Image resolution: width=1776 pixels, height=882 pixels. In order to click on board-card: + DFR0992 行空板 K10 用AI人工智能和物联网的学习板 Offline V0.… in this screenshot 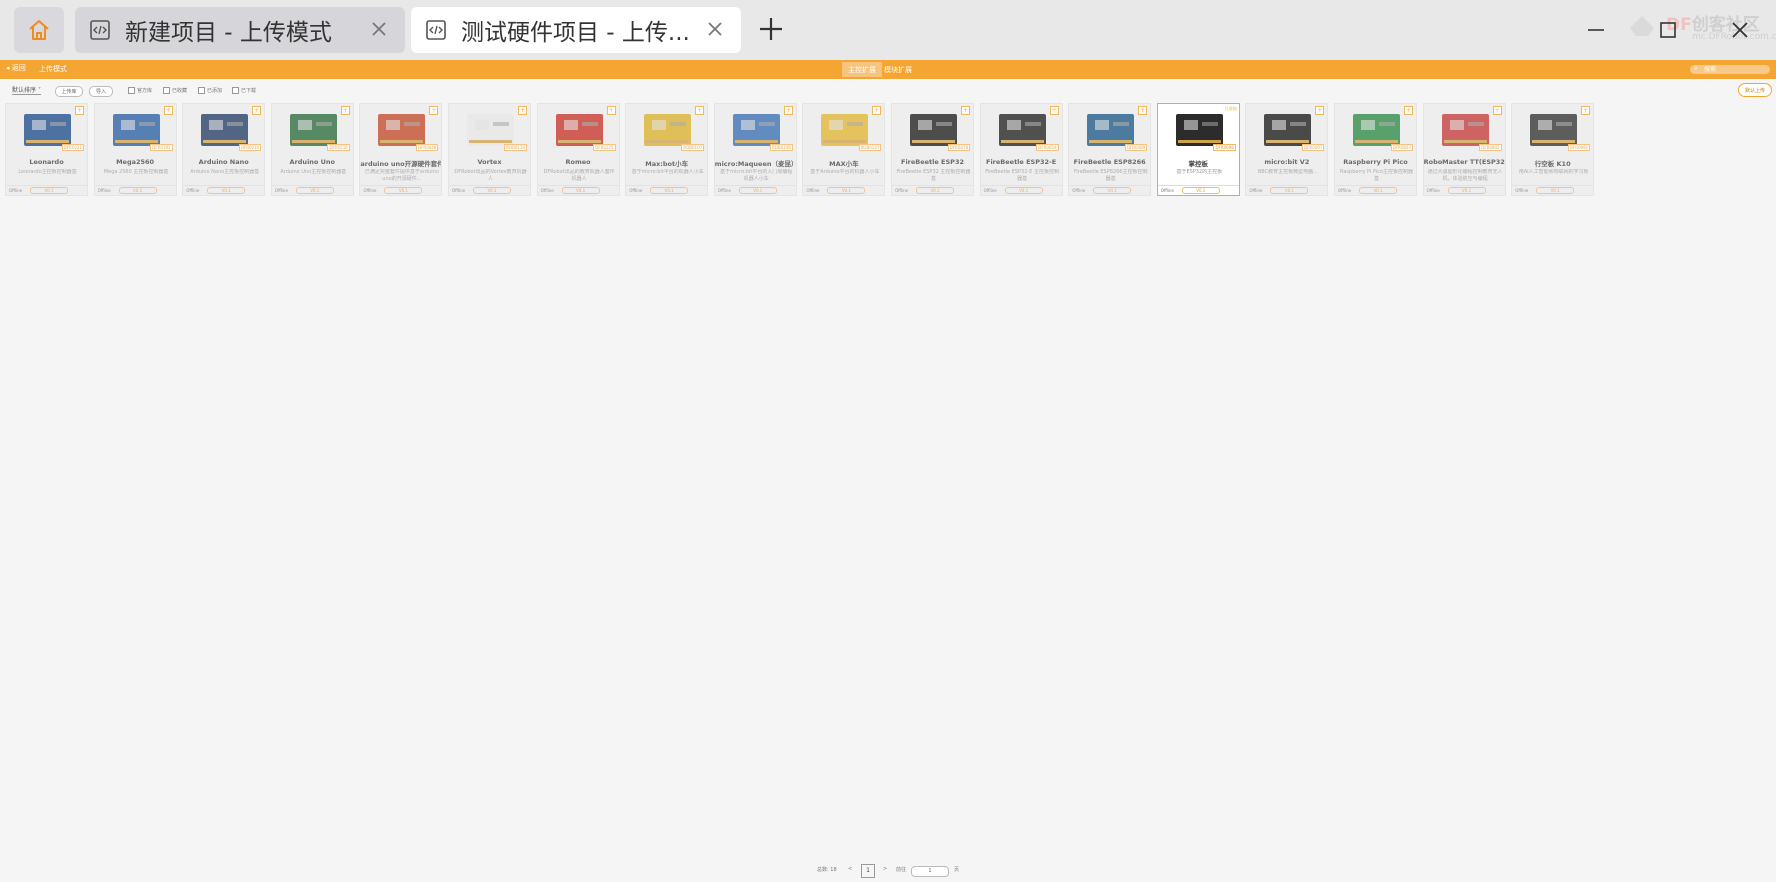, I will do `click(1553, 149)`.